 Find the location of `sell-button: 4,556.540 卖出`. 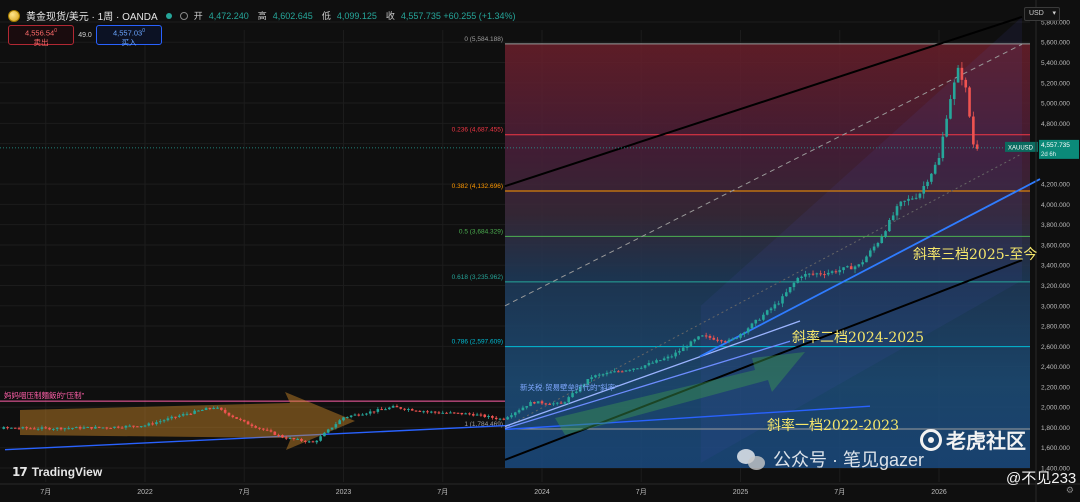

sell-button: 4,556.540 卖出 is located at coordinates (41, 36).